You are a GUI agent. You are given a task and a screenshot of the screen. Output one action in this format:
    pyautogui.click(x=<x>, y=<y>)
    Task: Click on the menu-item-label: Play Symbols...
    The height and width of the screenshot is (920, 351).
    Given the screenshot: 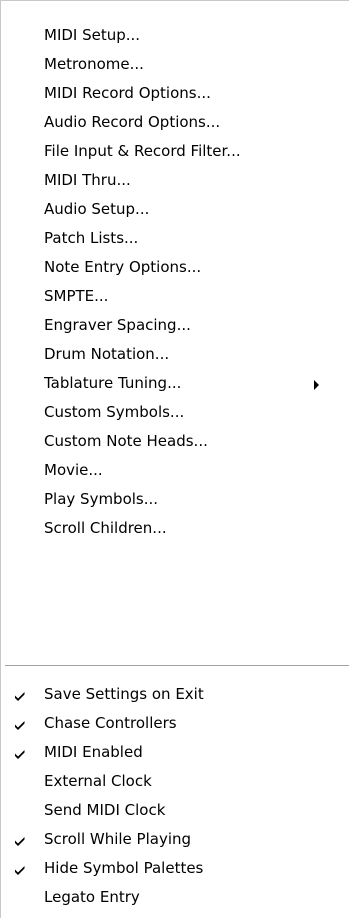 What is the action you would take?
    pyautogui.click(x=101, y=499)
    